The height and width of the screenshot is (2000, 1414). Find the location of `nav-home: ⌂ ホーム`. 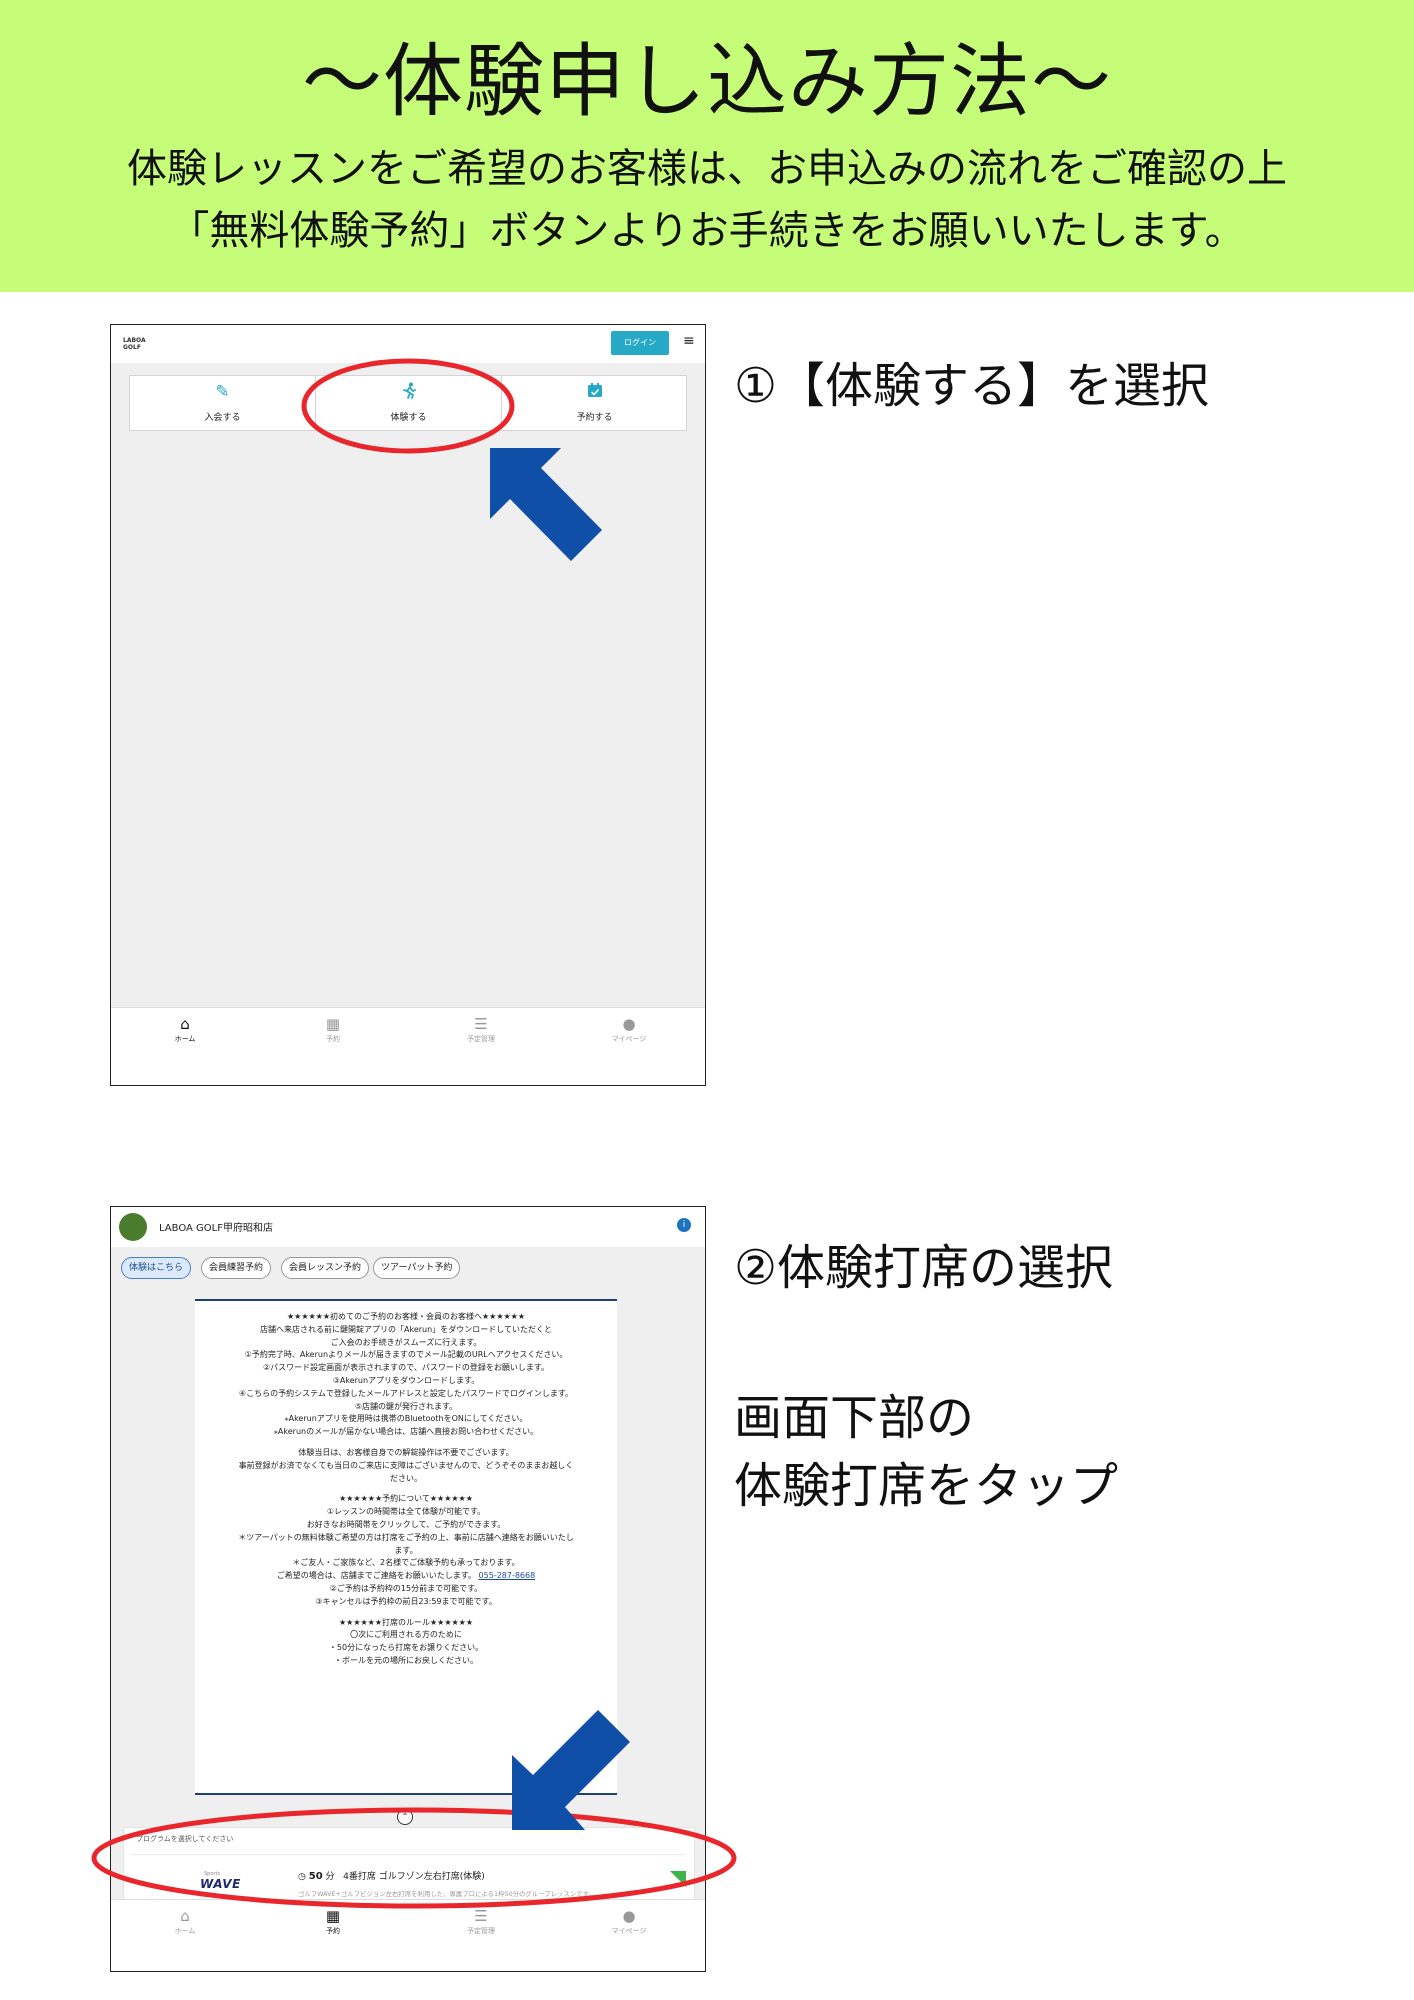

nav-home: ⌂ ホーム is located at coordinates (185, 1029).